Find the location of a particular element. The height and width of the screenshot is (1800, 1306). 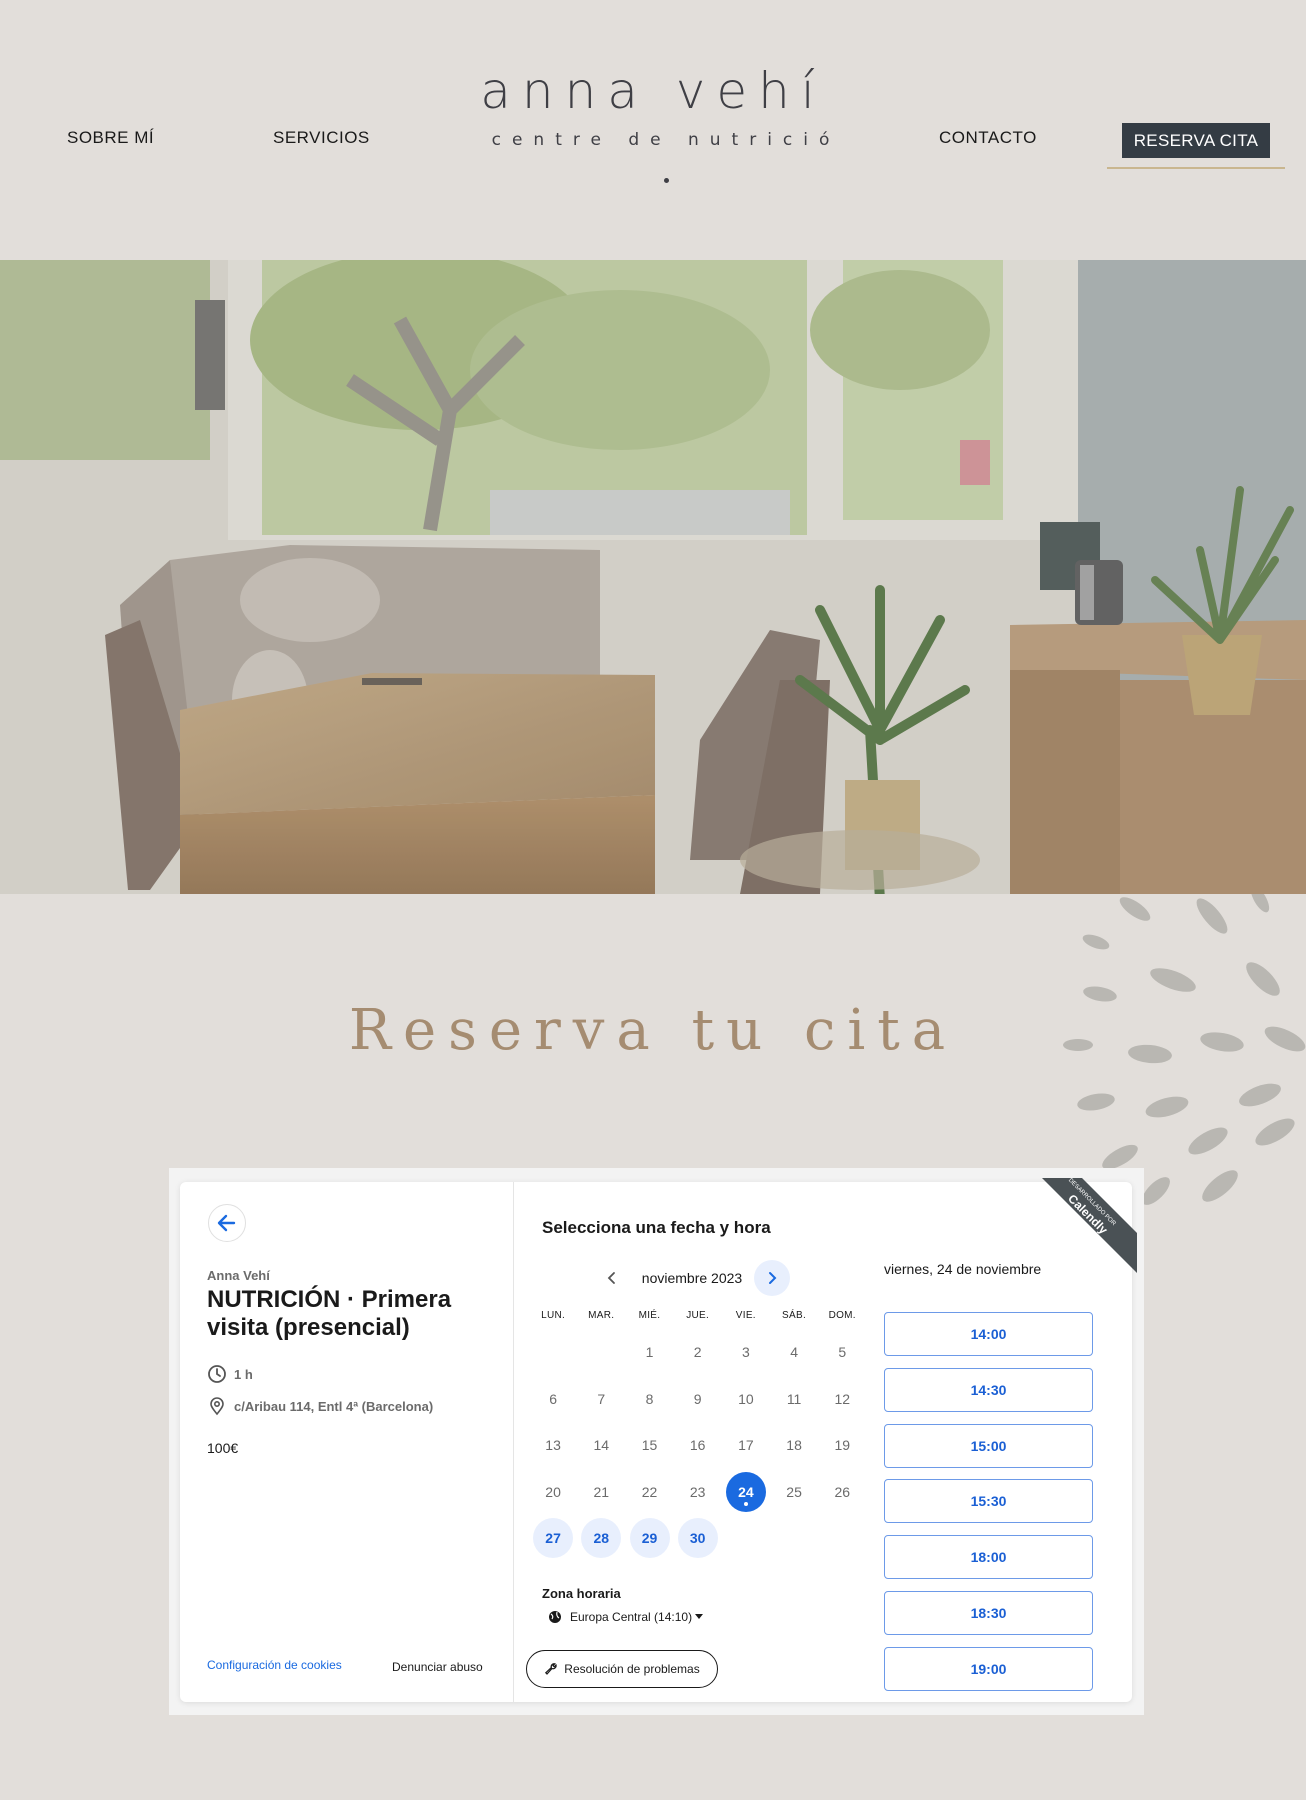

picker-title: Selecciona una fecha y hora is located at coordinates (656, 1227).